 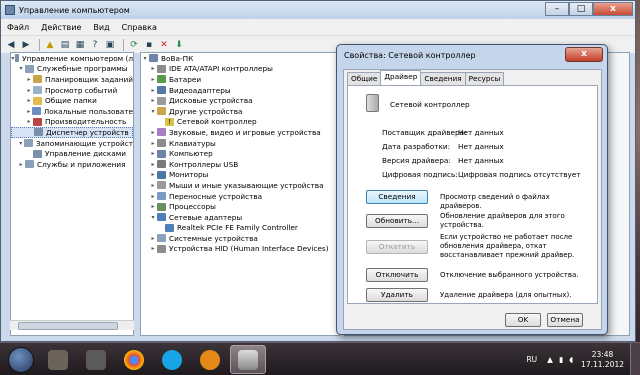 I want to click on tab-details: Сведения, so click(x=443, y=78).